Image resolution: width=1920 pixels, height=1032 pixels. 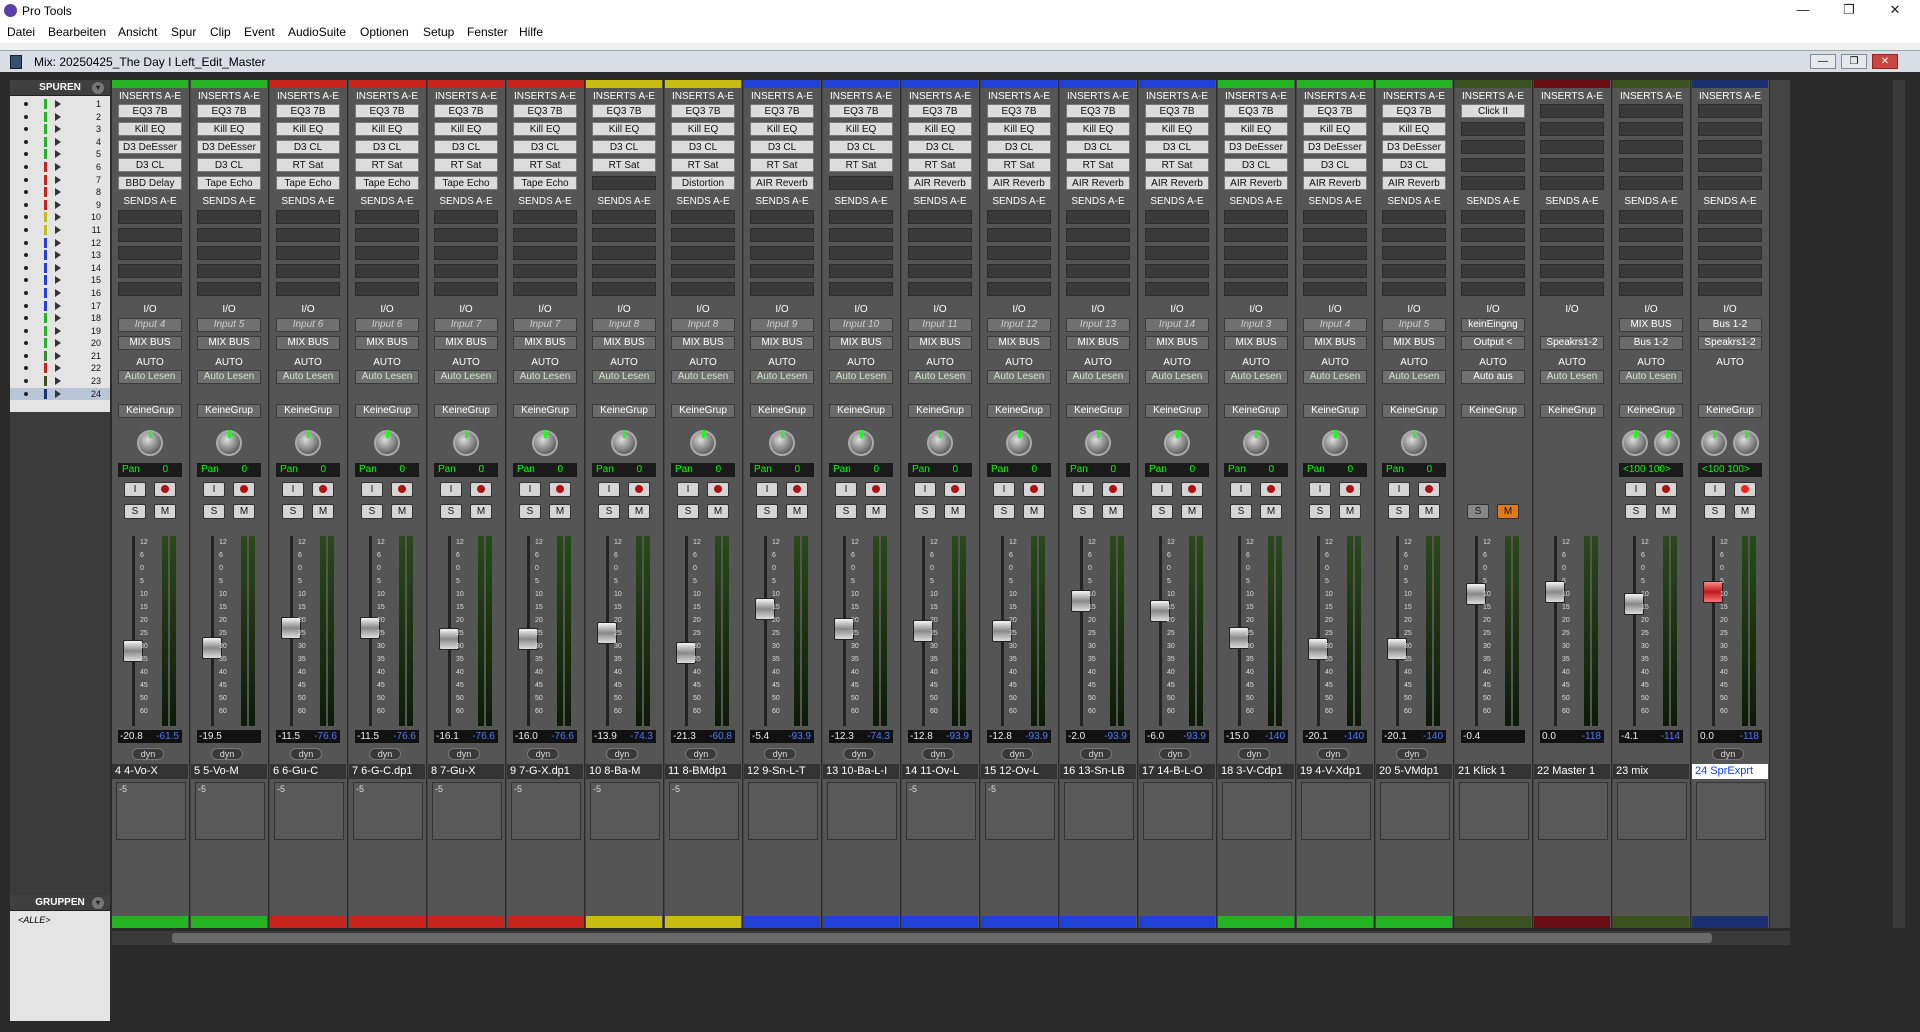 What do you see at coordinates (387, 771) in the screenshot?
I see `track-name: 7 6-G-C.dp1` at bounding box center [387, 771].